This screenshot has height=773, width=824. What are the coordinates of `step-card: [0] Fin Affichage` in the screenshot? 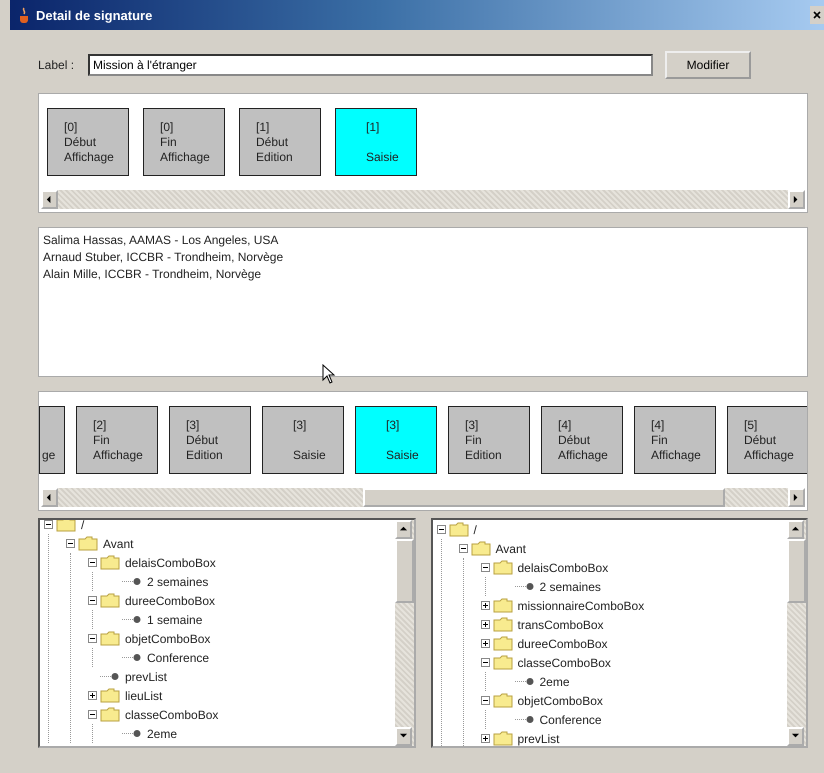 It's located at (184, 142).